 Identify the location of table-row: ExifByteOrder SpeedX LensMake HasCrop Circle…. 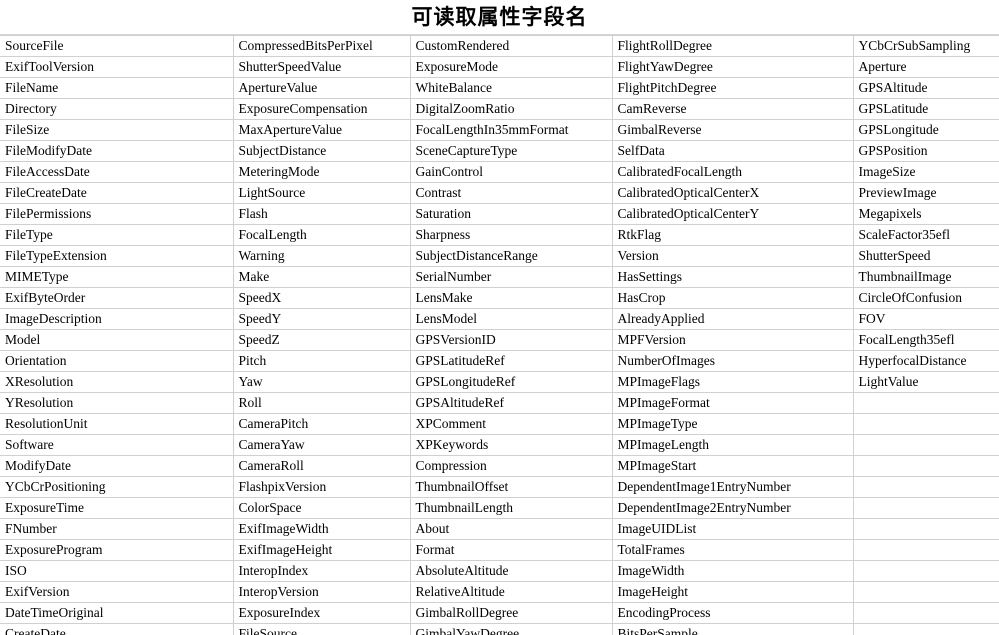
(499, 298).